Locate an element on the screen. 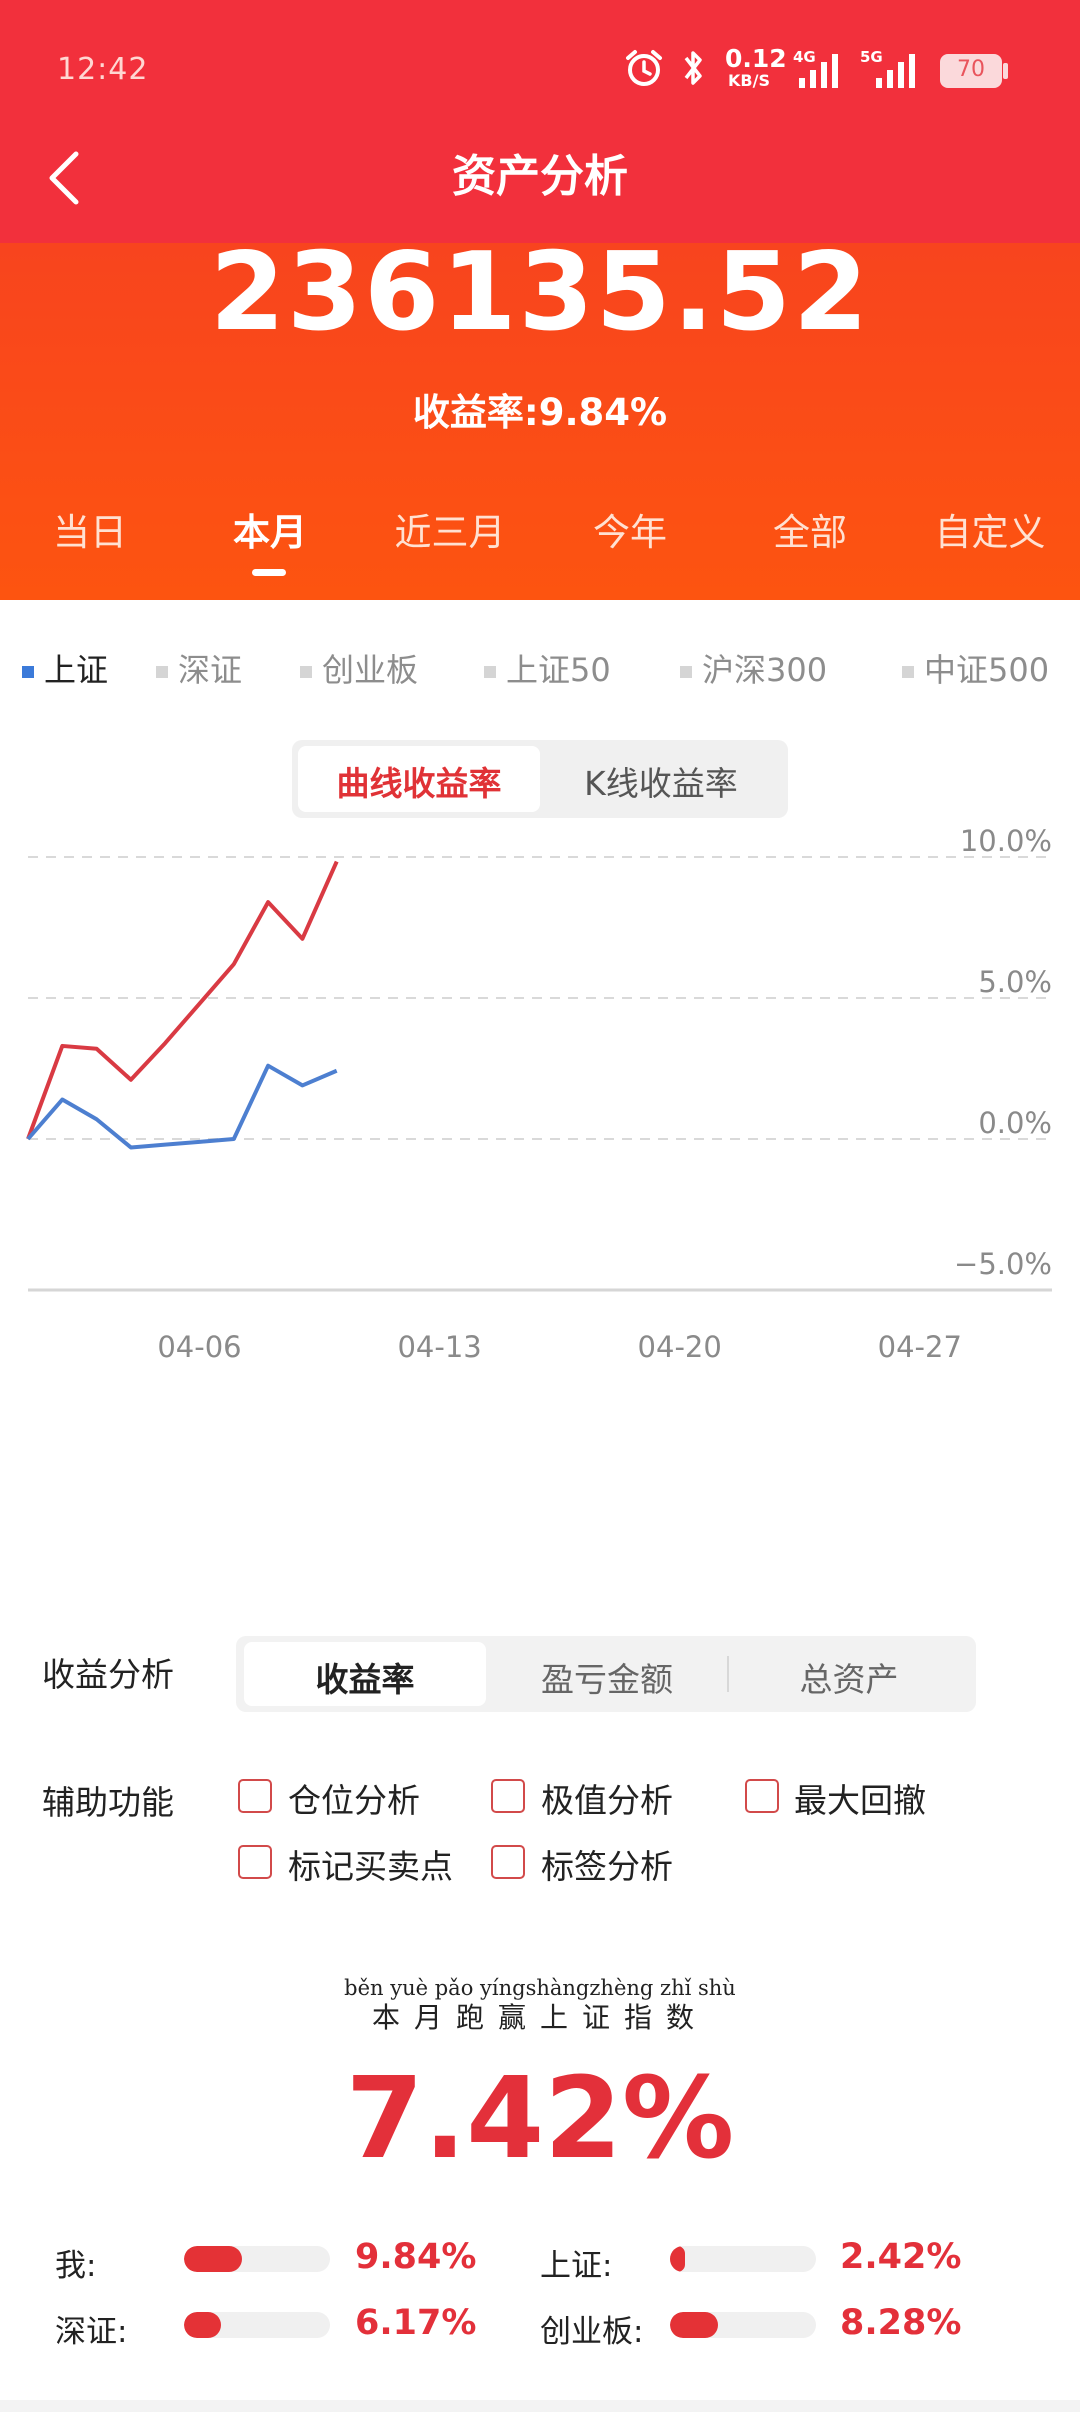 Image resolution: width=1080 pixels, height=2412 pixels. checkbox-position-analysis is located at coordinates (255, 1796).